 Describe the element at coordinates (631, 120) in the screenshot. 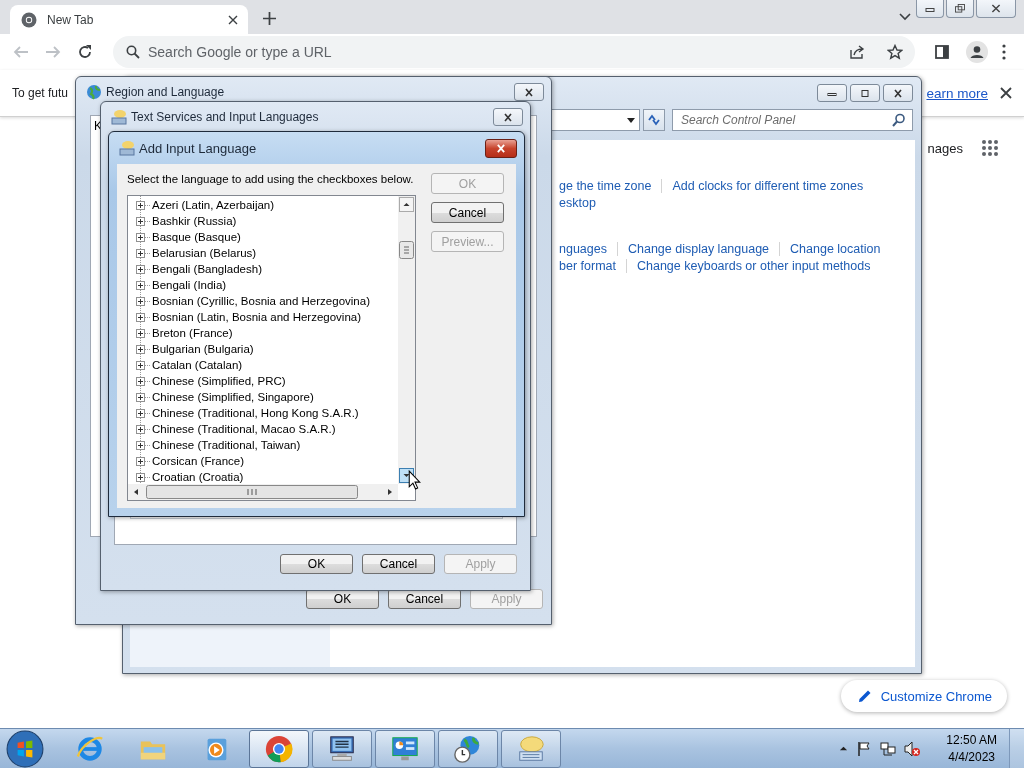

I see `dropdown-arrow-icon` at that location.